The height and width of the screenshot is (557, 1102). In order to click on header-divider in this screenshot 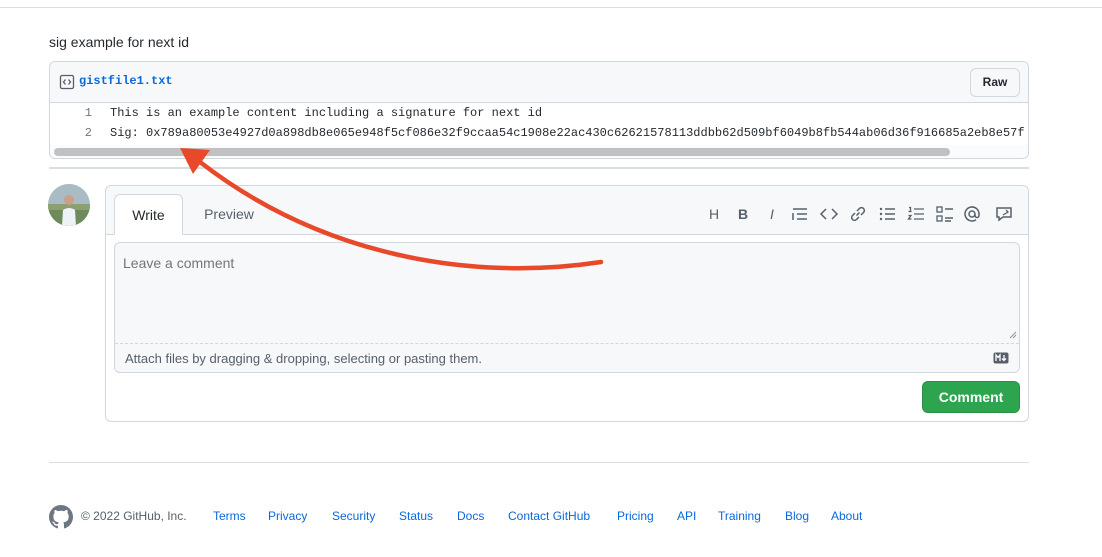, I will do `click(551, 7)`.